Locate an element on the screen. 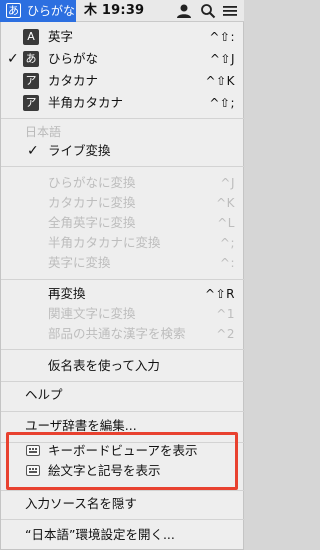  menu-item-label: カタカナ is located at coordinates (73, 80).